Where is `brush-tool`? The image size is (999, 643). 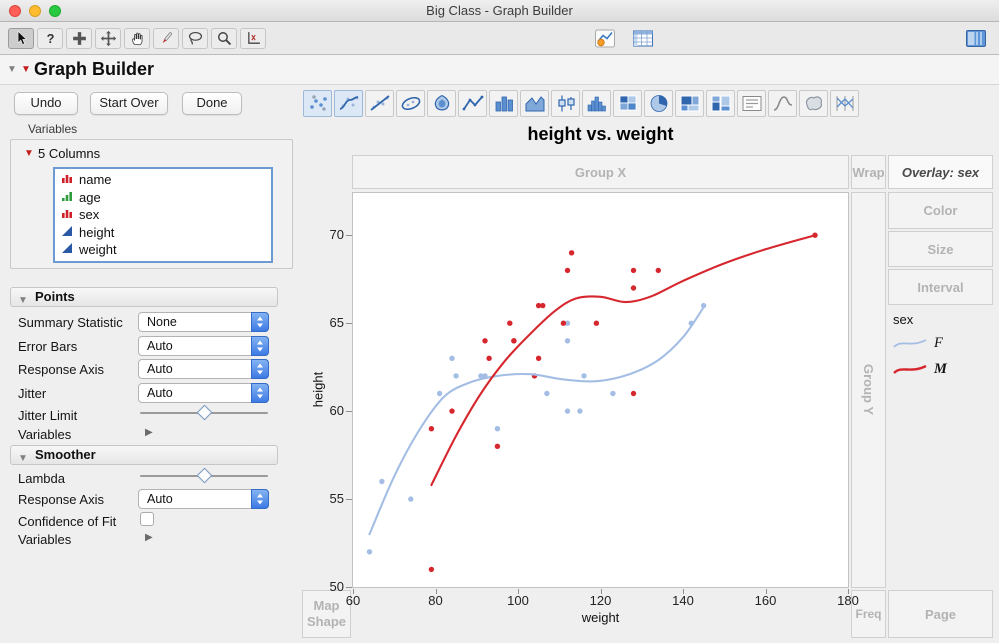 brush-tool is located at coordinates (166, 38).